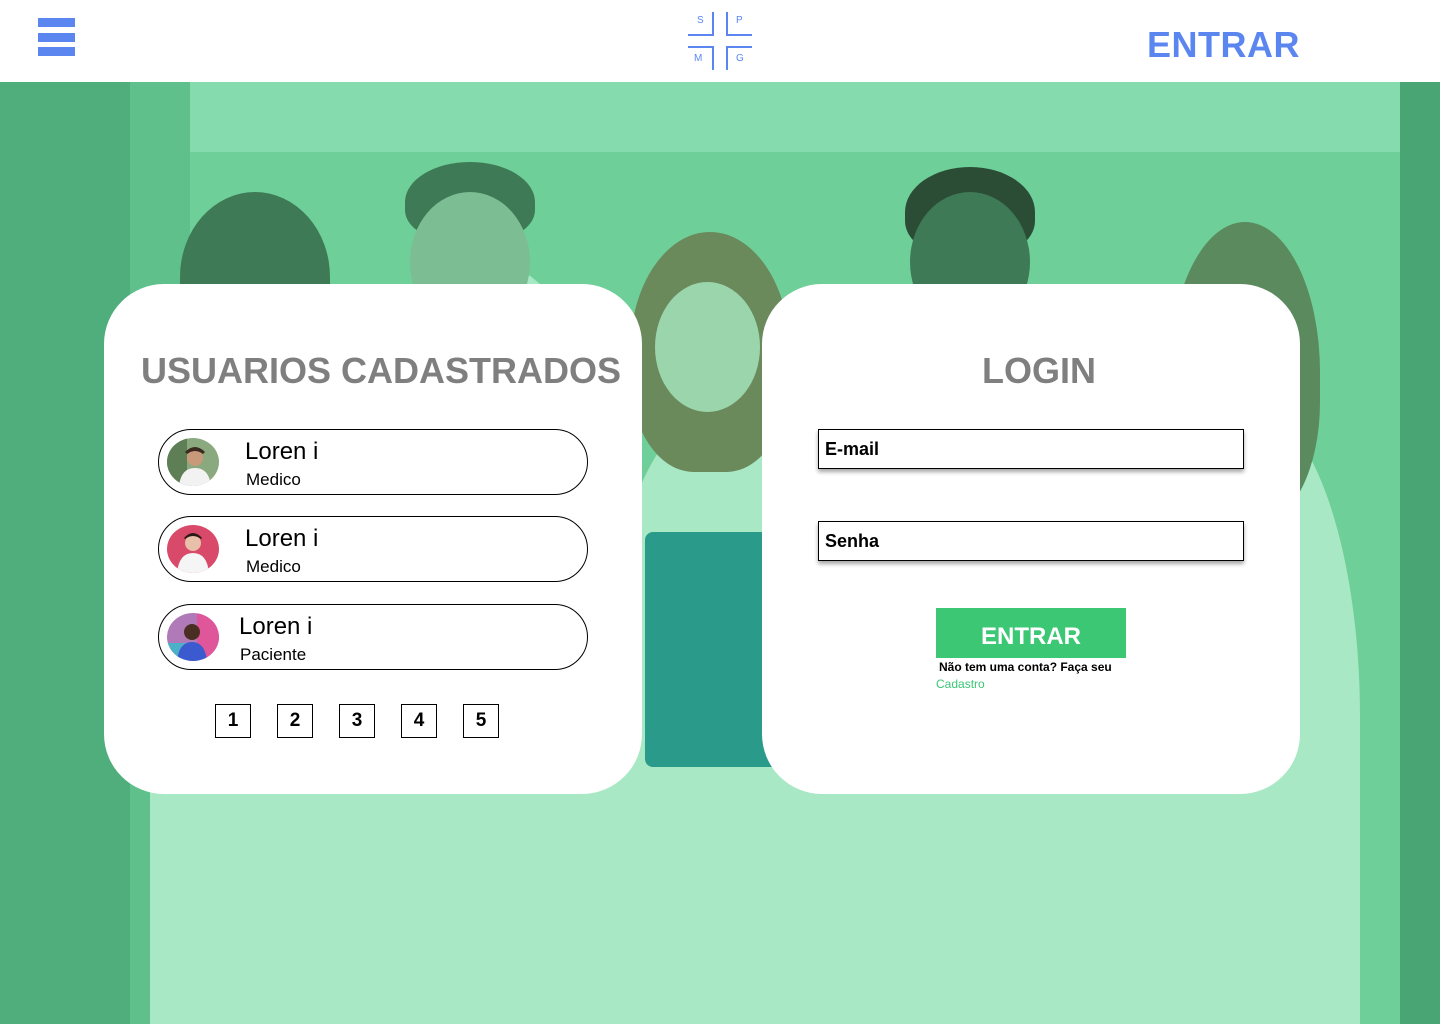  Describe the element at coordinates (700, 20) in the screenshot. I see `logo-letter-s: S` at that location.